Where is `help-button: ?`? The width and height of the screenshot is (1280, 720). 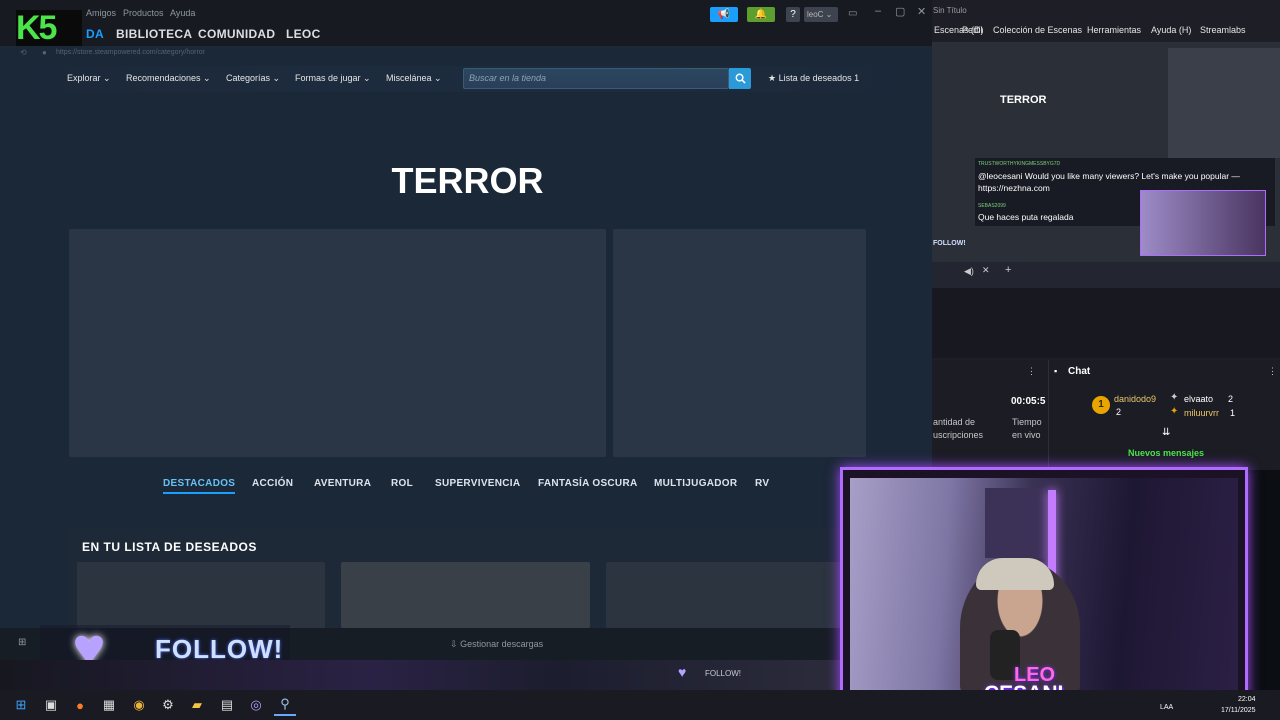 help-button: ? is located at coordinates (793, 14).